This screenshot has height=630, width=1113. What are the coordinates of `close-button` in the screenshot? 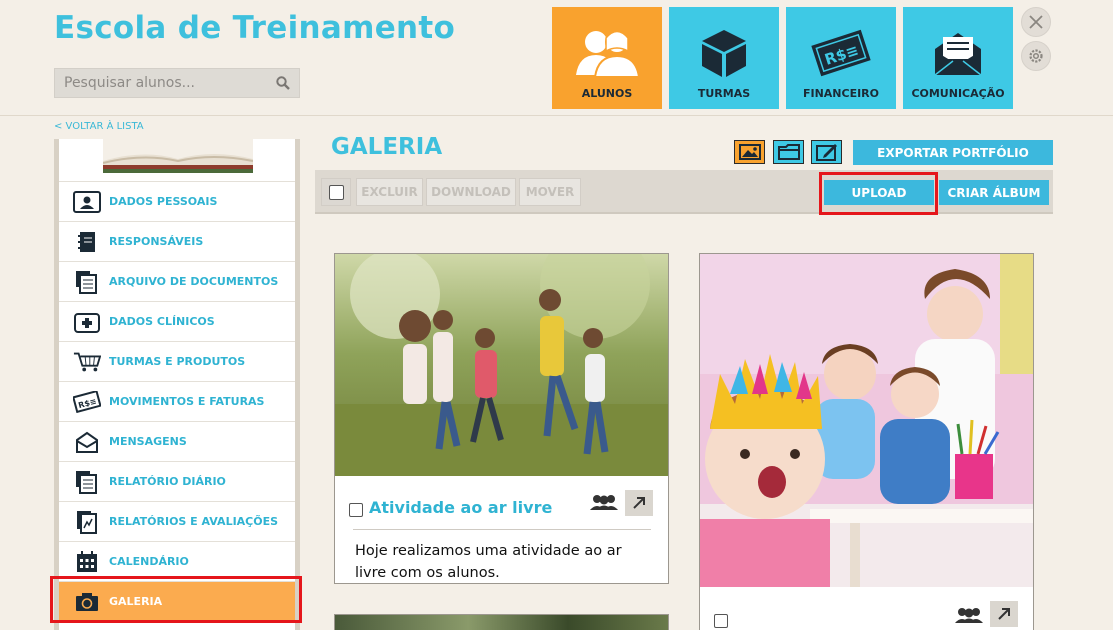 It's located at (1036, 22).